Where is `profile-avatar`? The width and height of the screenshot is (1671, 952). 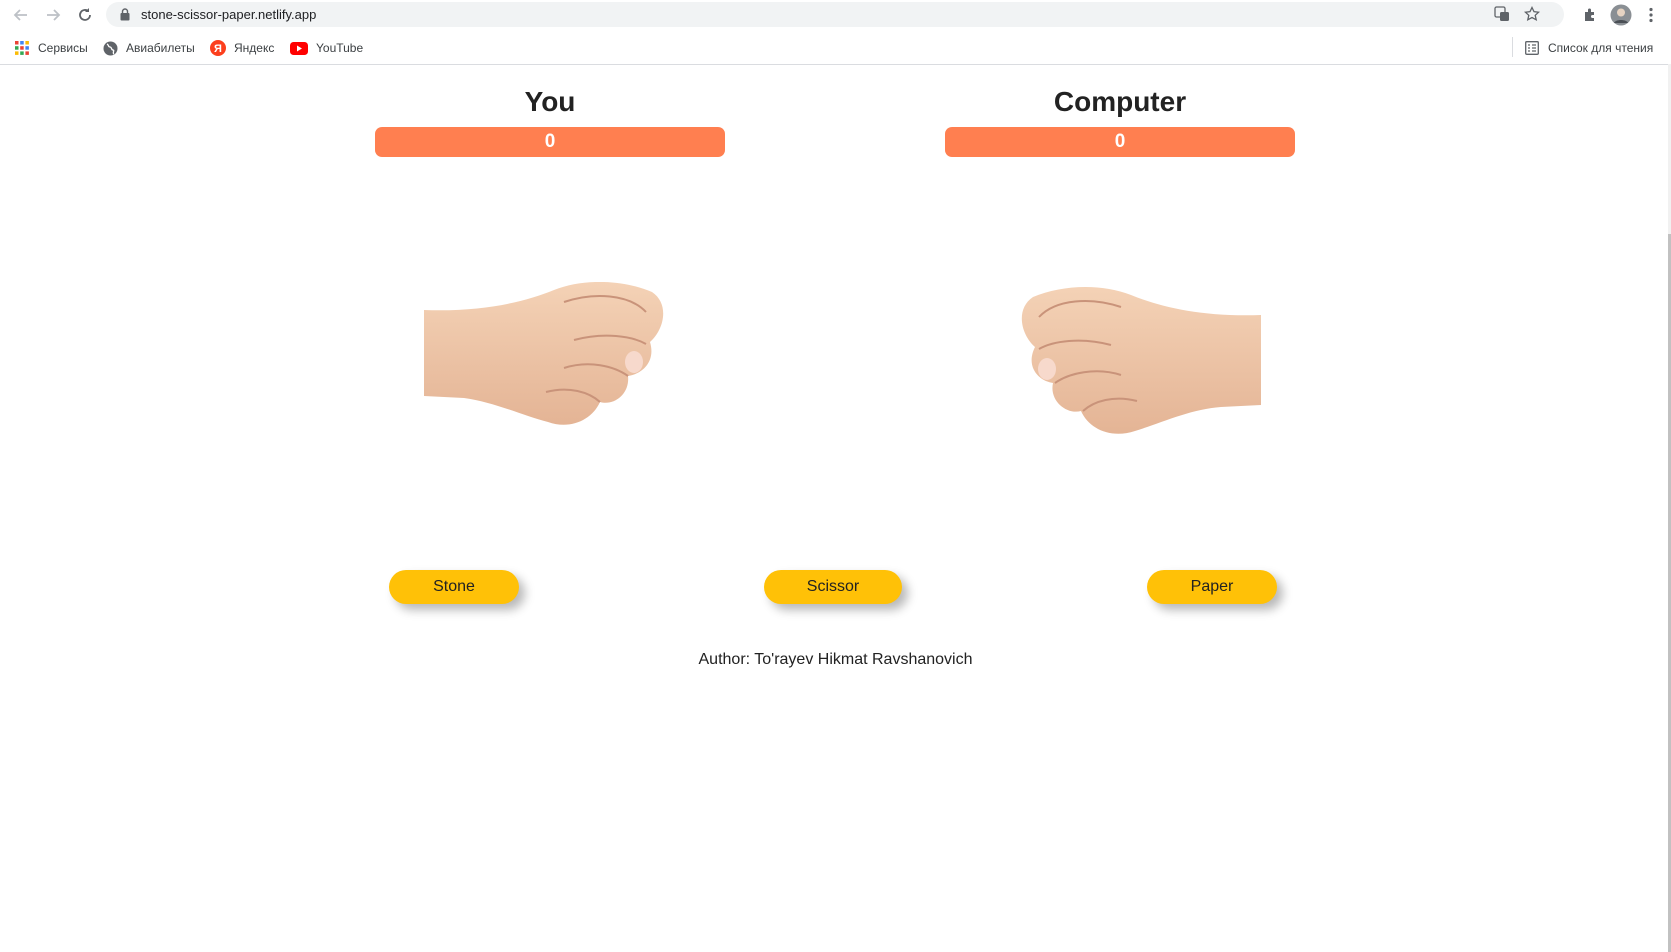
profile-avatar is located at coordinates (1621, 15).